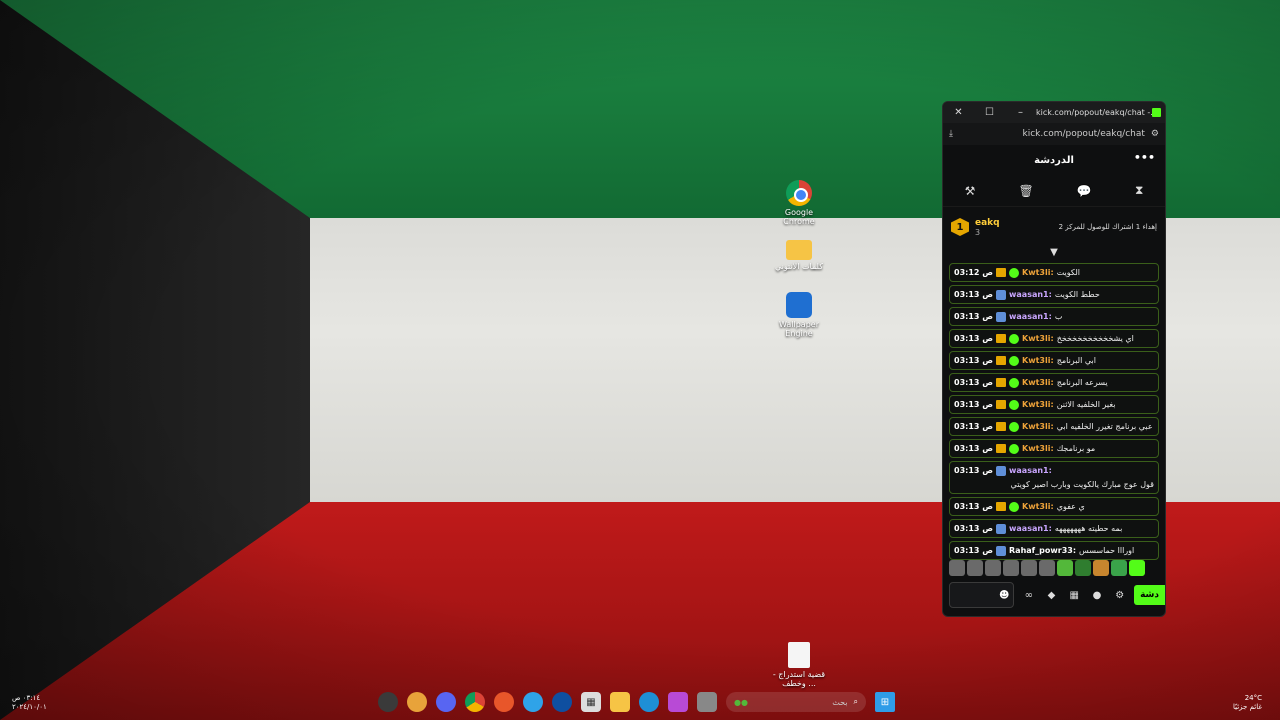 Image resolution: width=1280 pixels, height=720 pixels. Describe the element at coordinates (678, 702) in the screenshot. I see `copilot-icon` at that location.